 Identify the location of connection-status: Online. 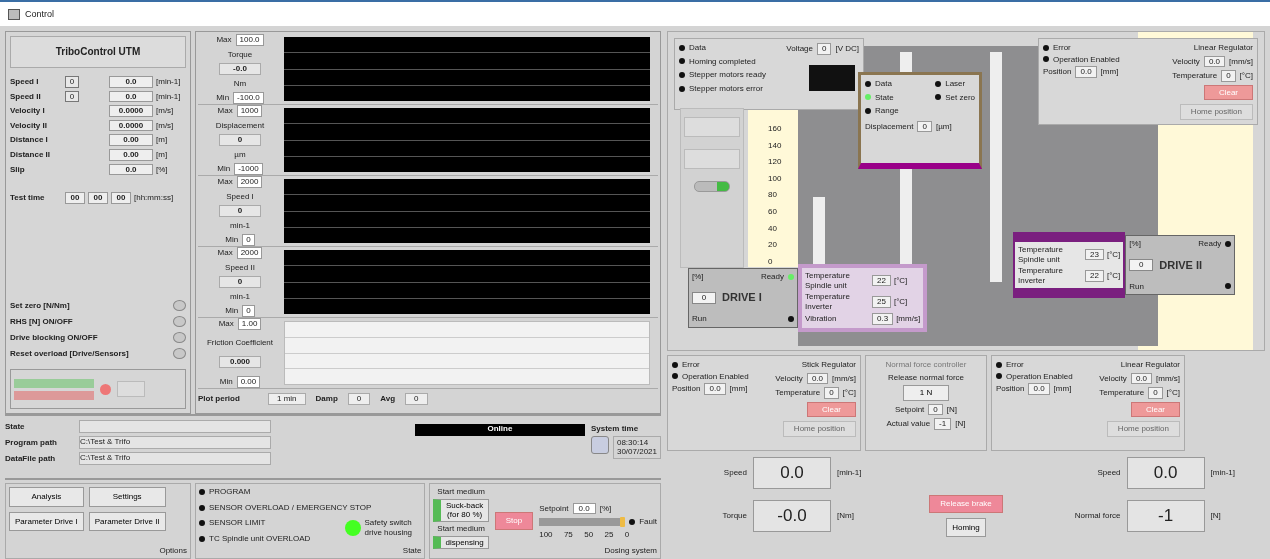
(499, 430).